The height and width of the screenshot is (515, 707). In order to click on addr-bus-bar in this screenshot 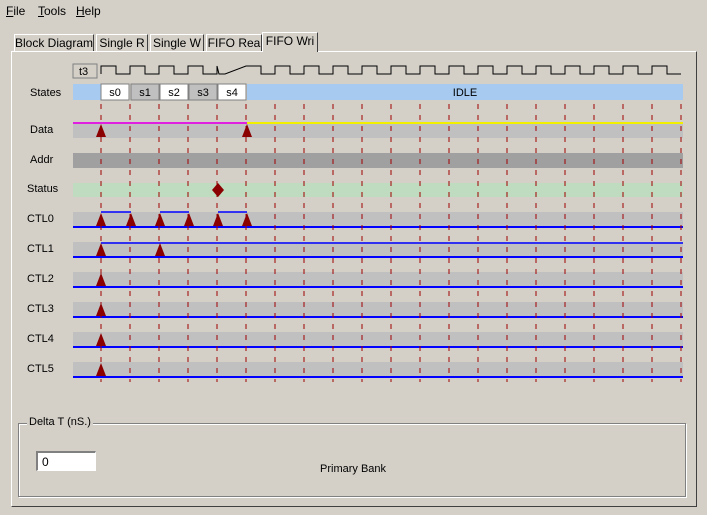, I will do `click(378, 160)`.